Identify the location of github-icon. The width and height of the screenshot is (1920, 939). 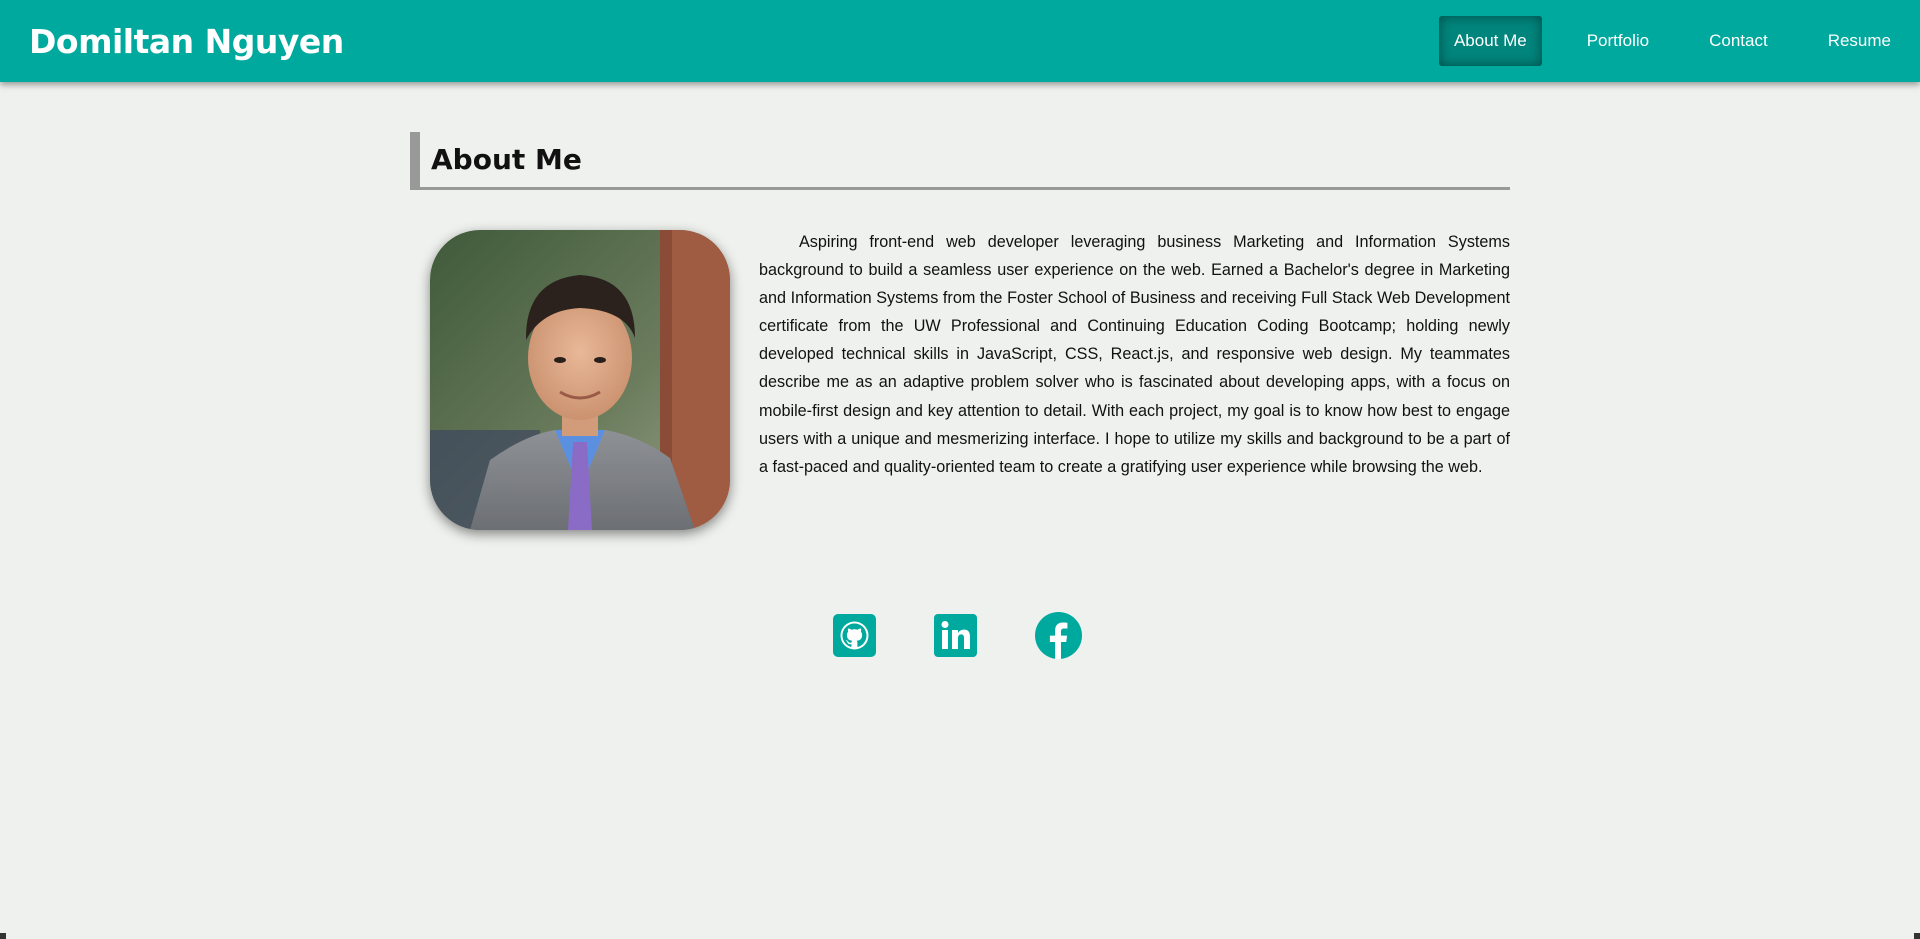
(854, 638).